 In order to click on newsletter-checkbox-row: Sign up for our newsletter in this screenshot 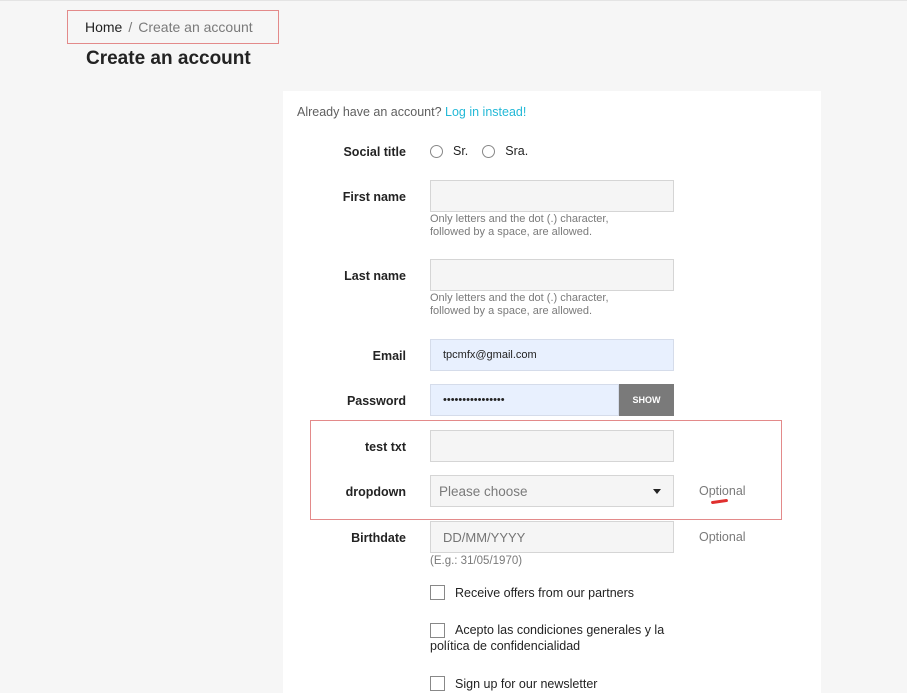, I will do `click(513, 684)`.